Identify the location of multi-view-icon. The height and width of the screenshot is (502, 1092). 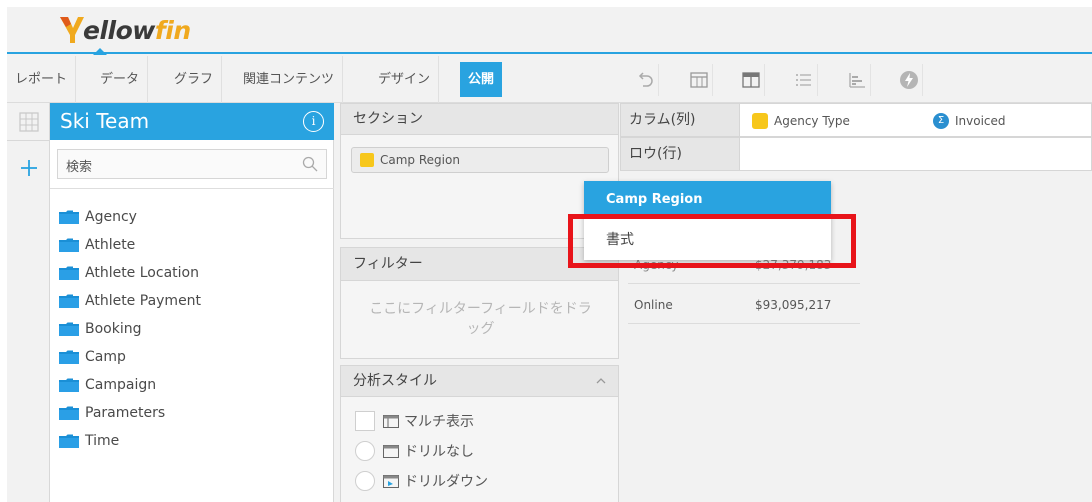
(391, 421).